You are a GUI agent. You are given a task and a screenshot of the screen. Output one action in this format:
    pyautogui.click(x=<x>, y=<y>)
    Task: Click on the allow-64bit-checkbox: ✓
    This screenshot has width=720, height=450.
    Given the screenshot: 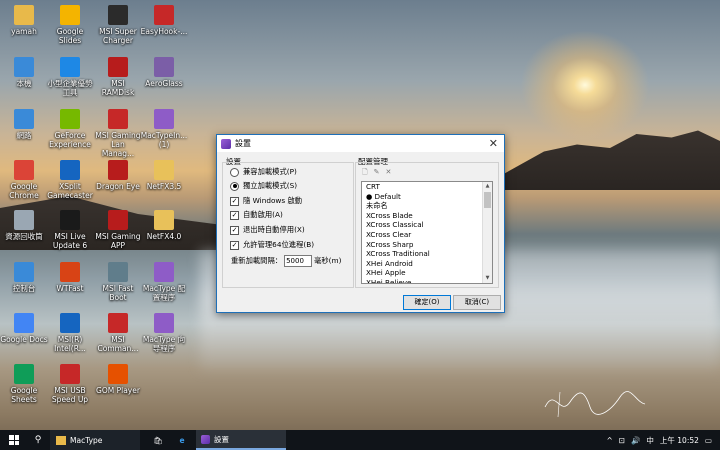 What is the action you would take?
    pyautogui.click(x=234, y=245)
    